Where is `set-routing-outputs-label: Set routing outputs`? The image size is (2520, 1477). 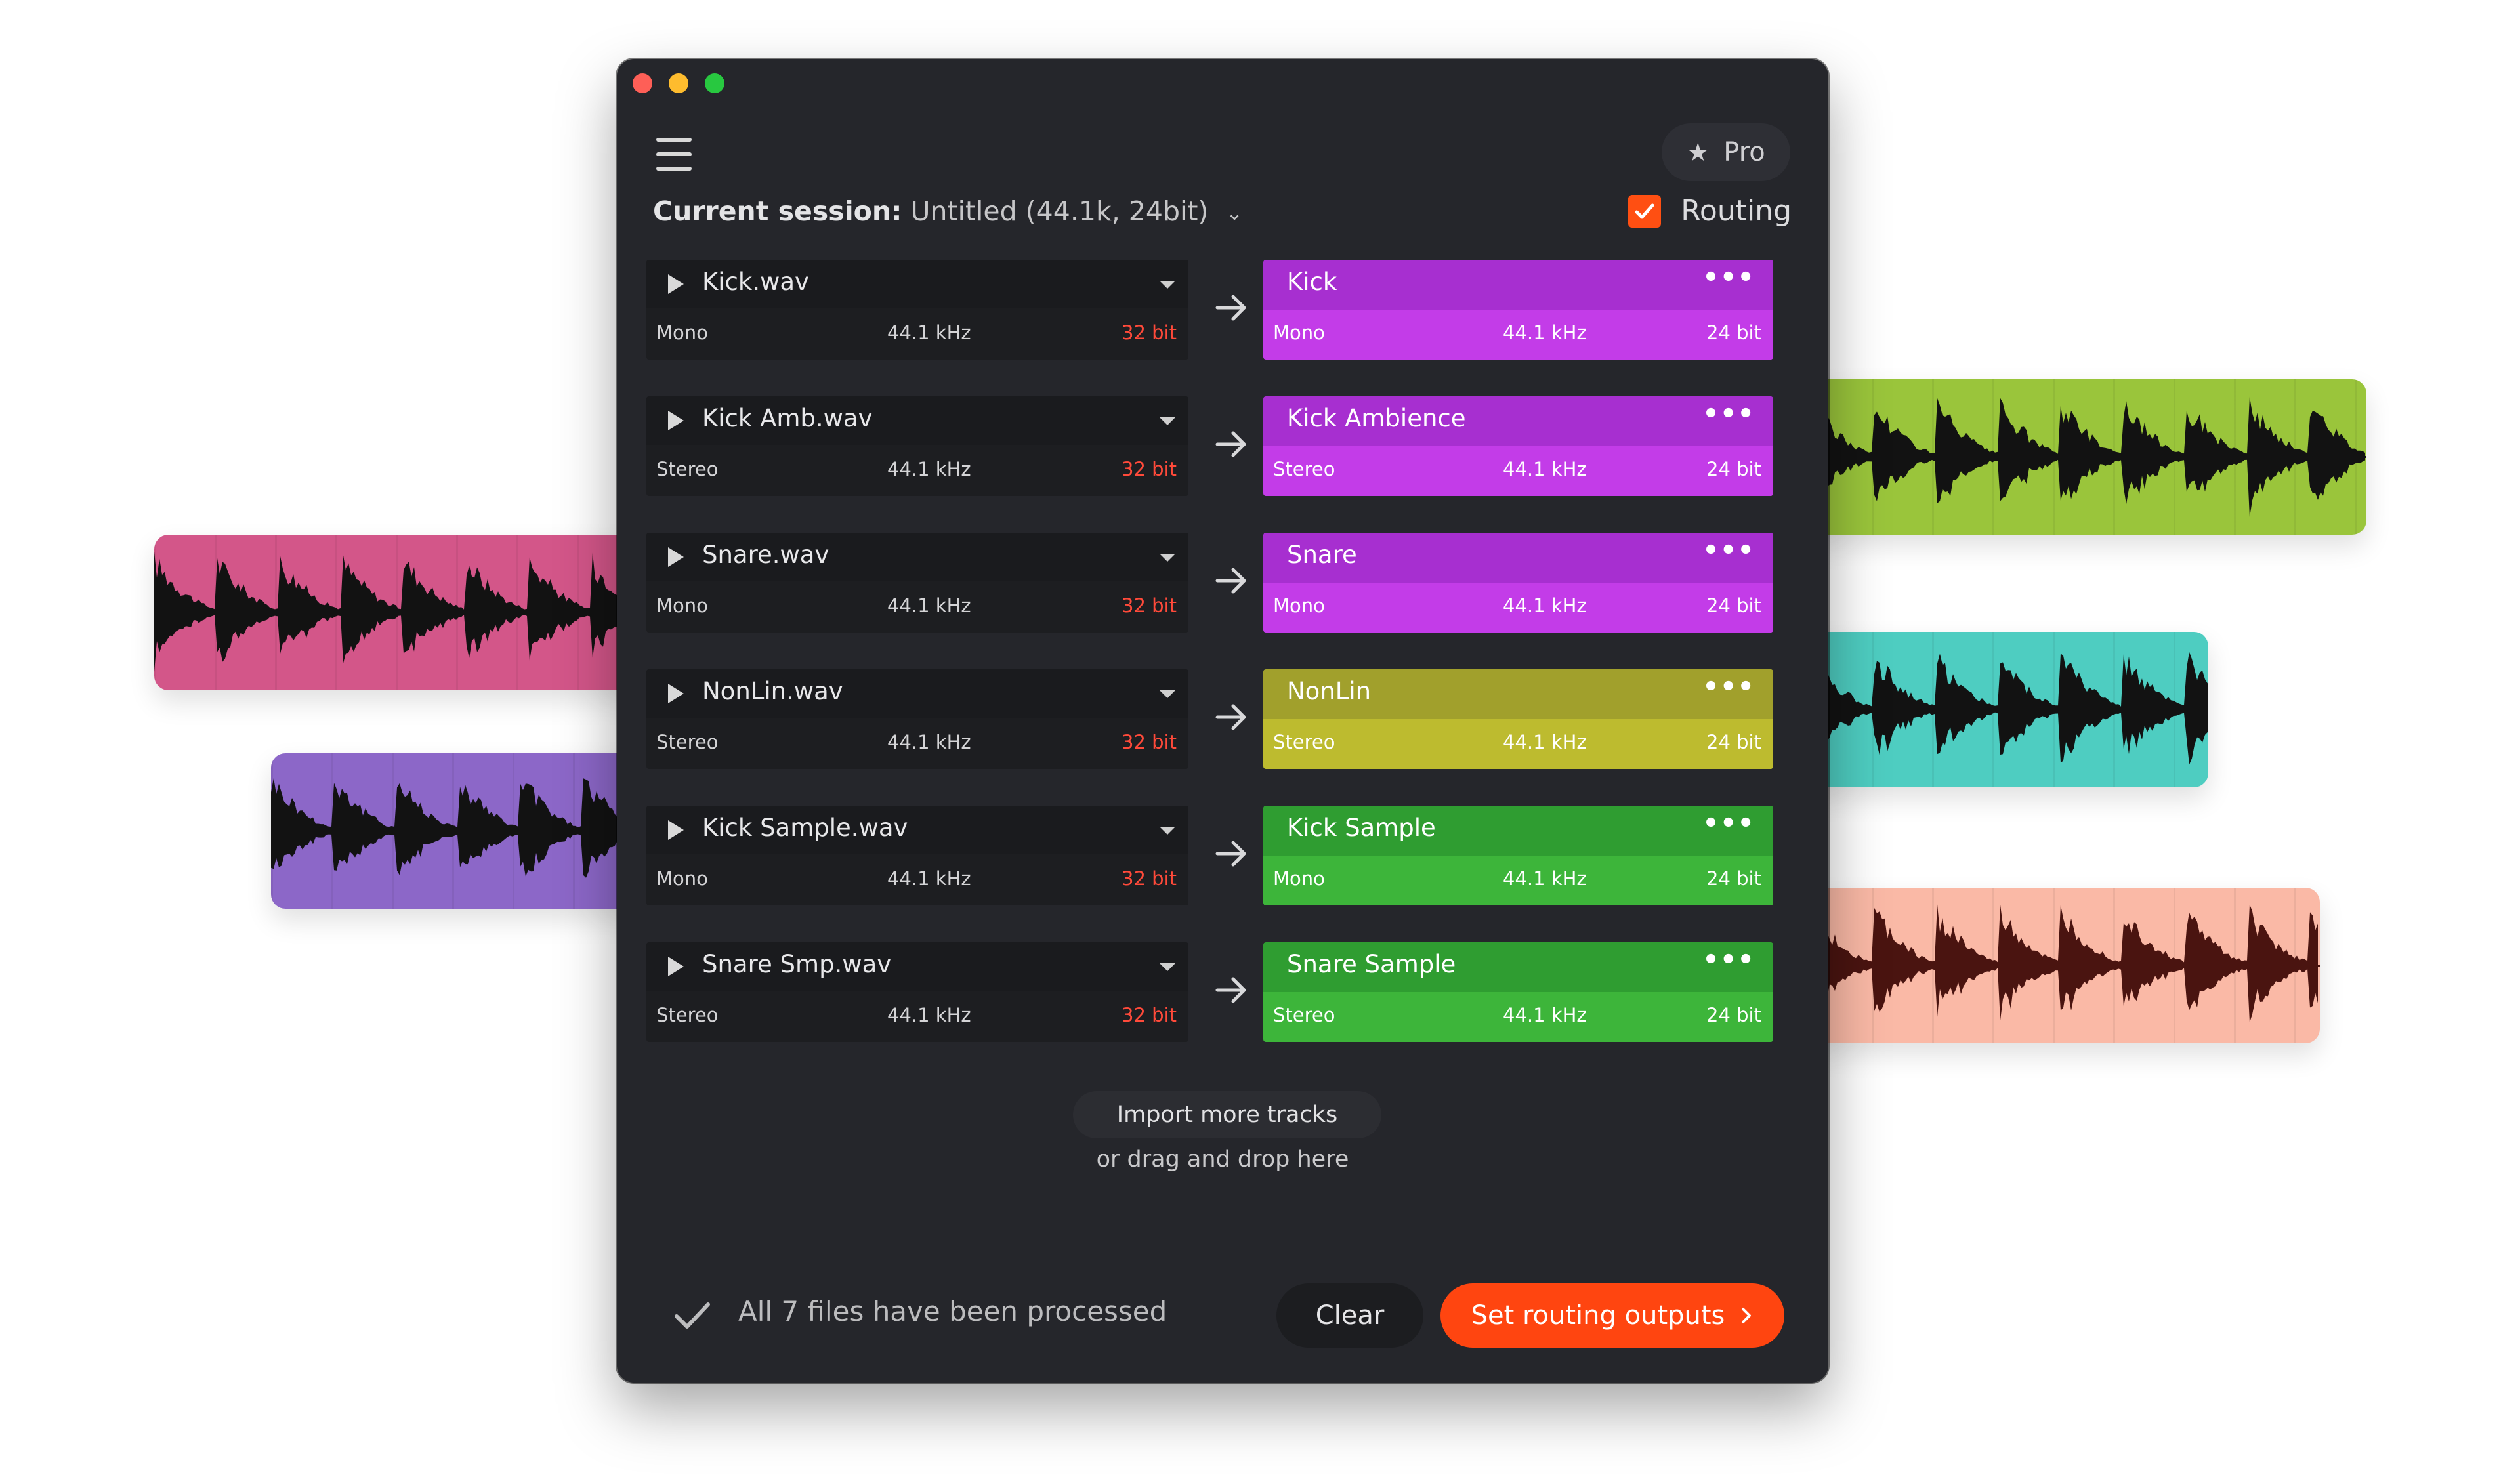 set-routing-outputs-label: Set routing outputs is located at coordinates (1598, 1315).